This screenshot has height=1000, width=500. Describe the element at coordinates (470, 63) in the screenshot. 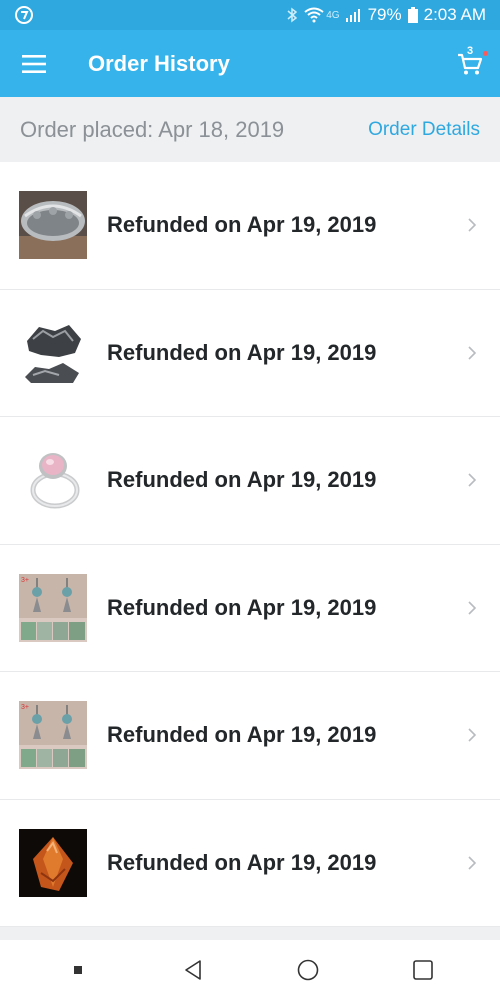

I see `cart-button: 3` at that location.